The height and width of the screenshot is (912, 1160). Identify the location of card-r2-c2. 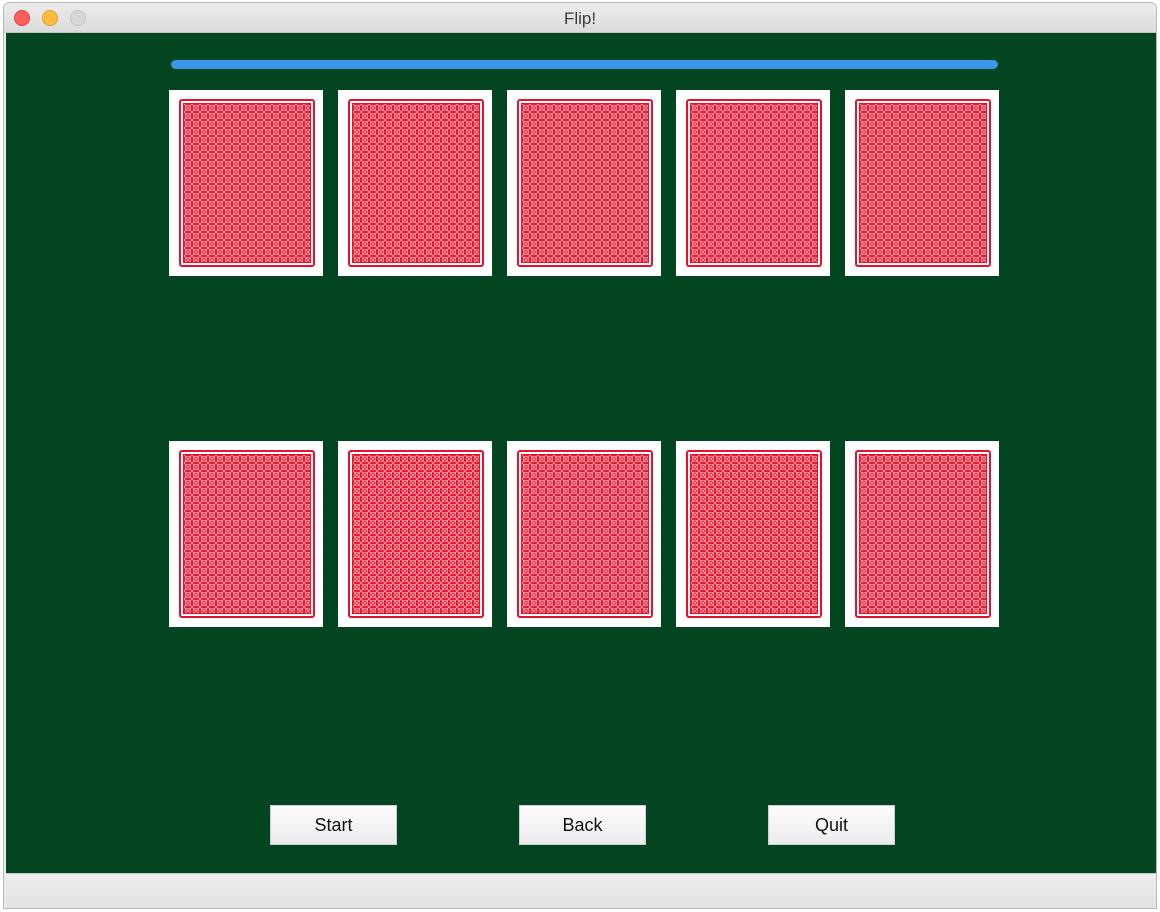
(415, 534).